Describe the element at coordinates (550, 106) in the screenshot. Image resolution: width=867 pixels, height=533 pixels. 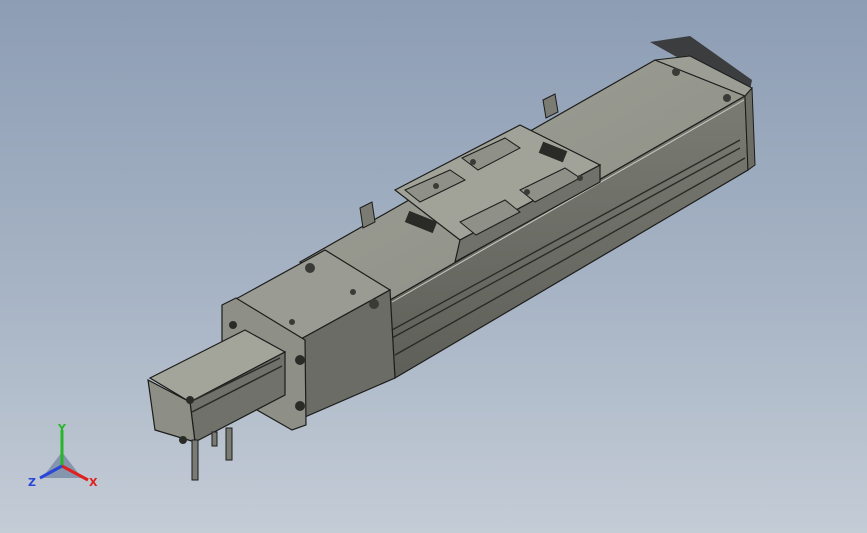
I see `sensor-tab` at that location.